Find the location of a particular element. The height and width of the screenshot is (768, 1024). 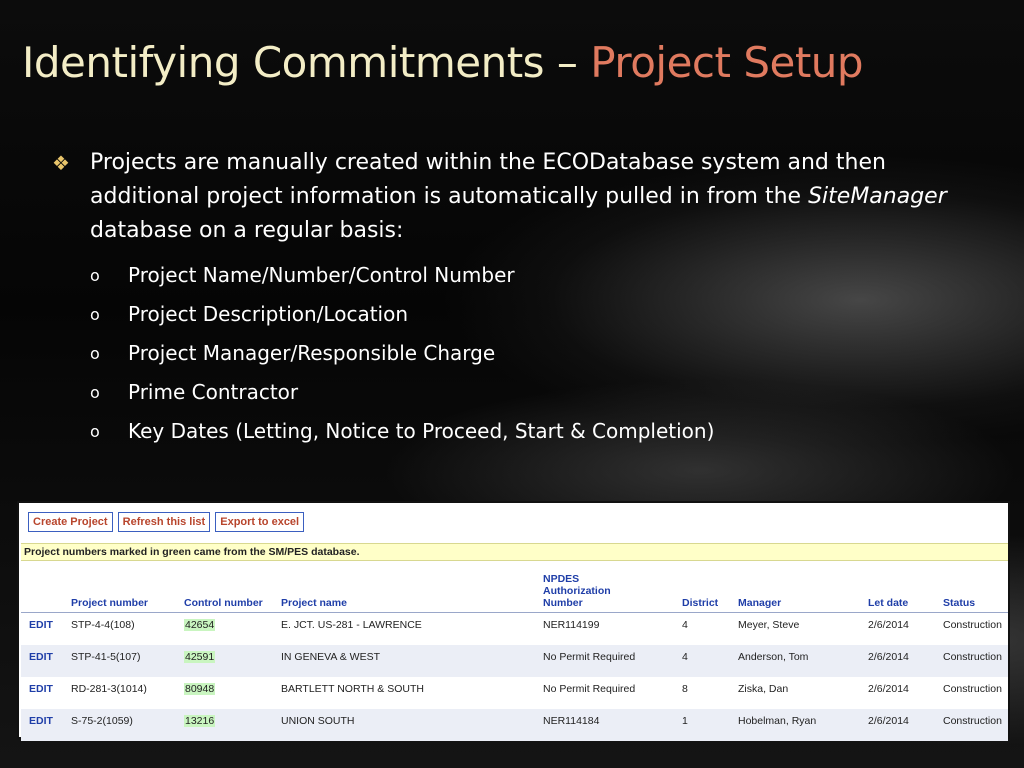

cell-manager: Hobelman, Ryan is located at coordinates (795, 724).